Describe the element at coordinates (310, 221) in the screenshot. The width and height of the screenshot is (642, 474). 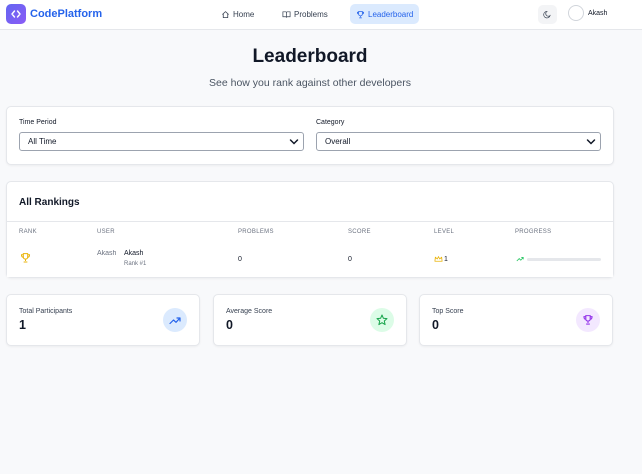
I see `divider` at that location.